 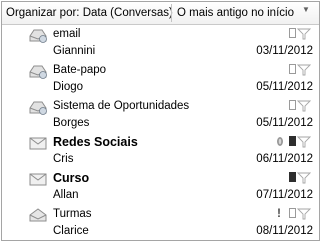 What do you see at coordinates (284, 195) in the screenshot?
I see `message-date: 07/11/2012` at bounding box center [284, 195].